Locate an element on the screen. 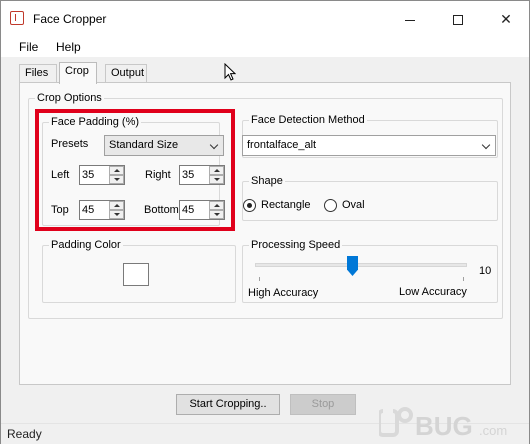 The height and width of the screenshot is (444, 530). close-button: ✕ is located at coordinates (506, 19).